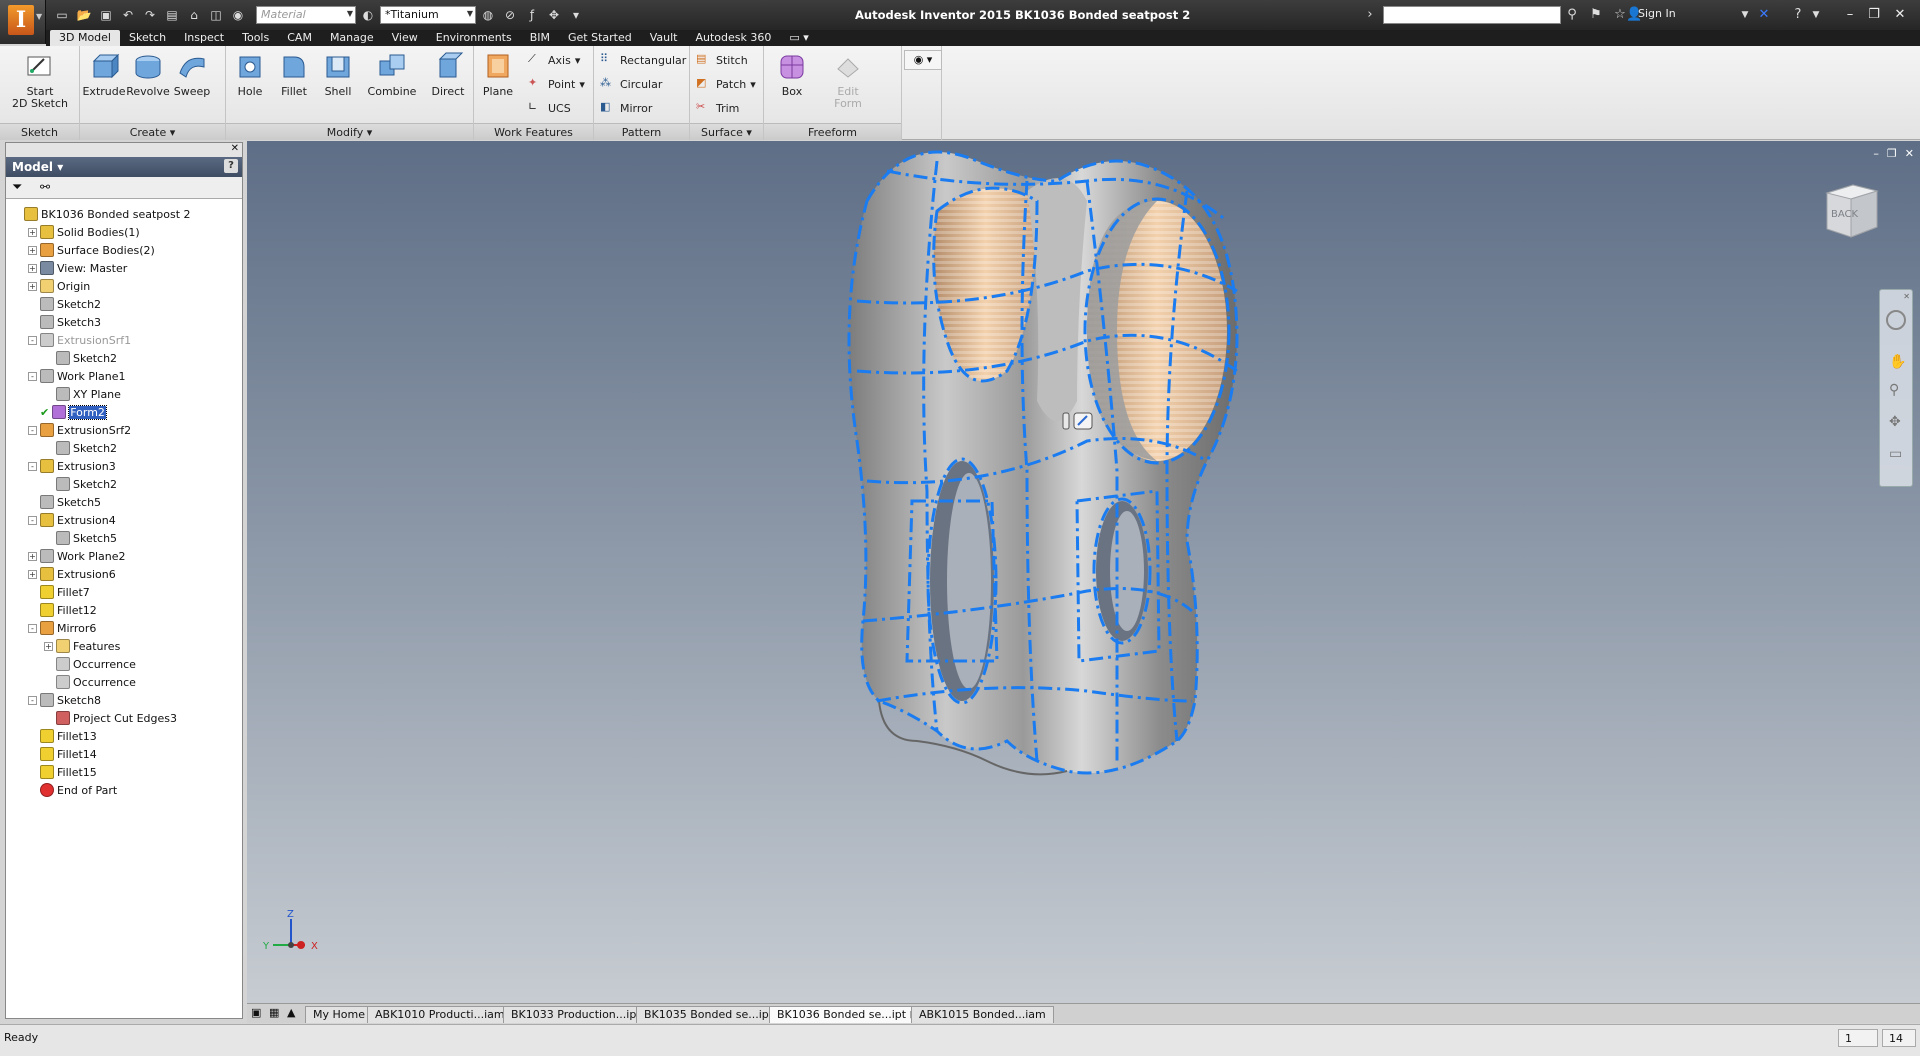 This screenshot has width=1920, height=1056. I want to click on open-icon: 📂, so click(84, 15).